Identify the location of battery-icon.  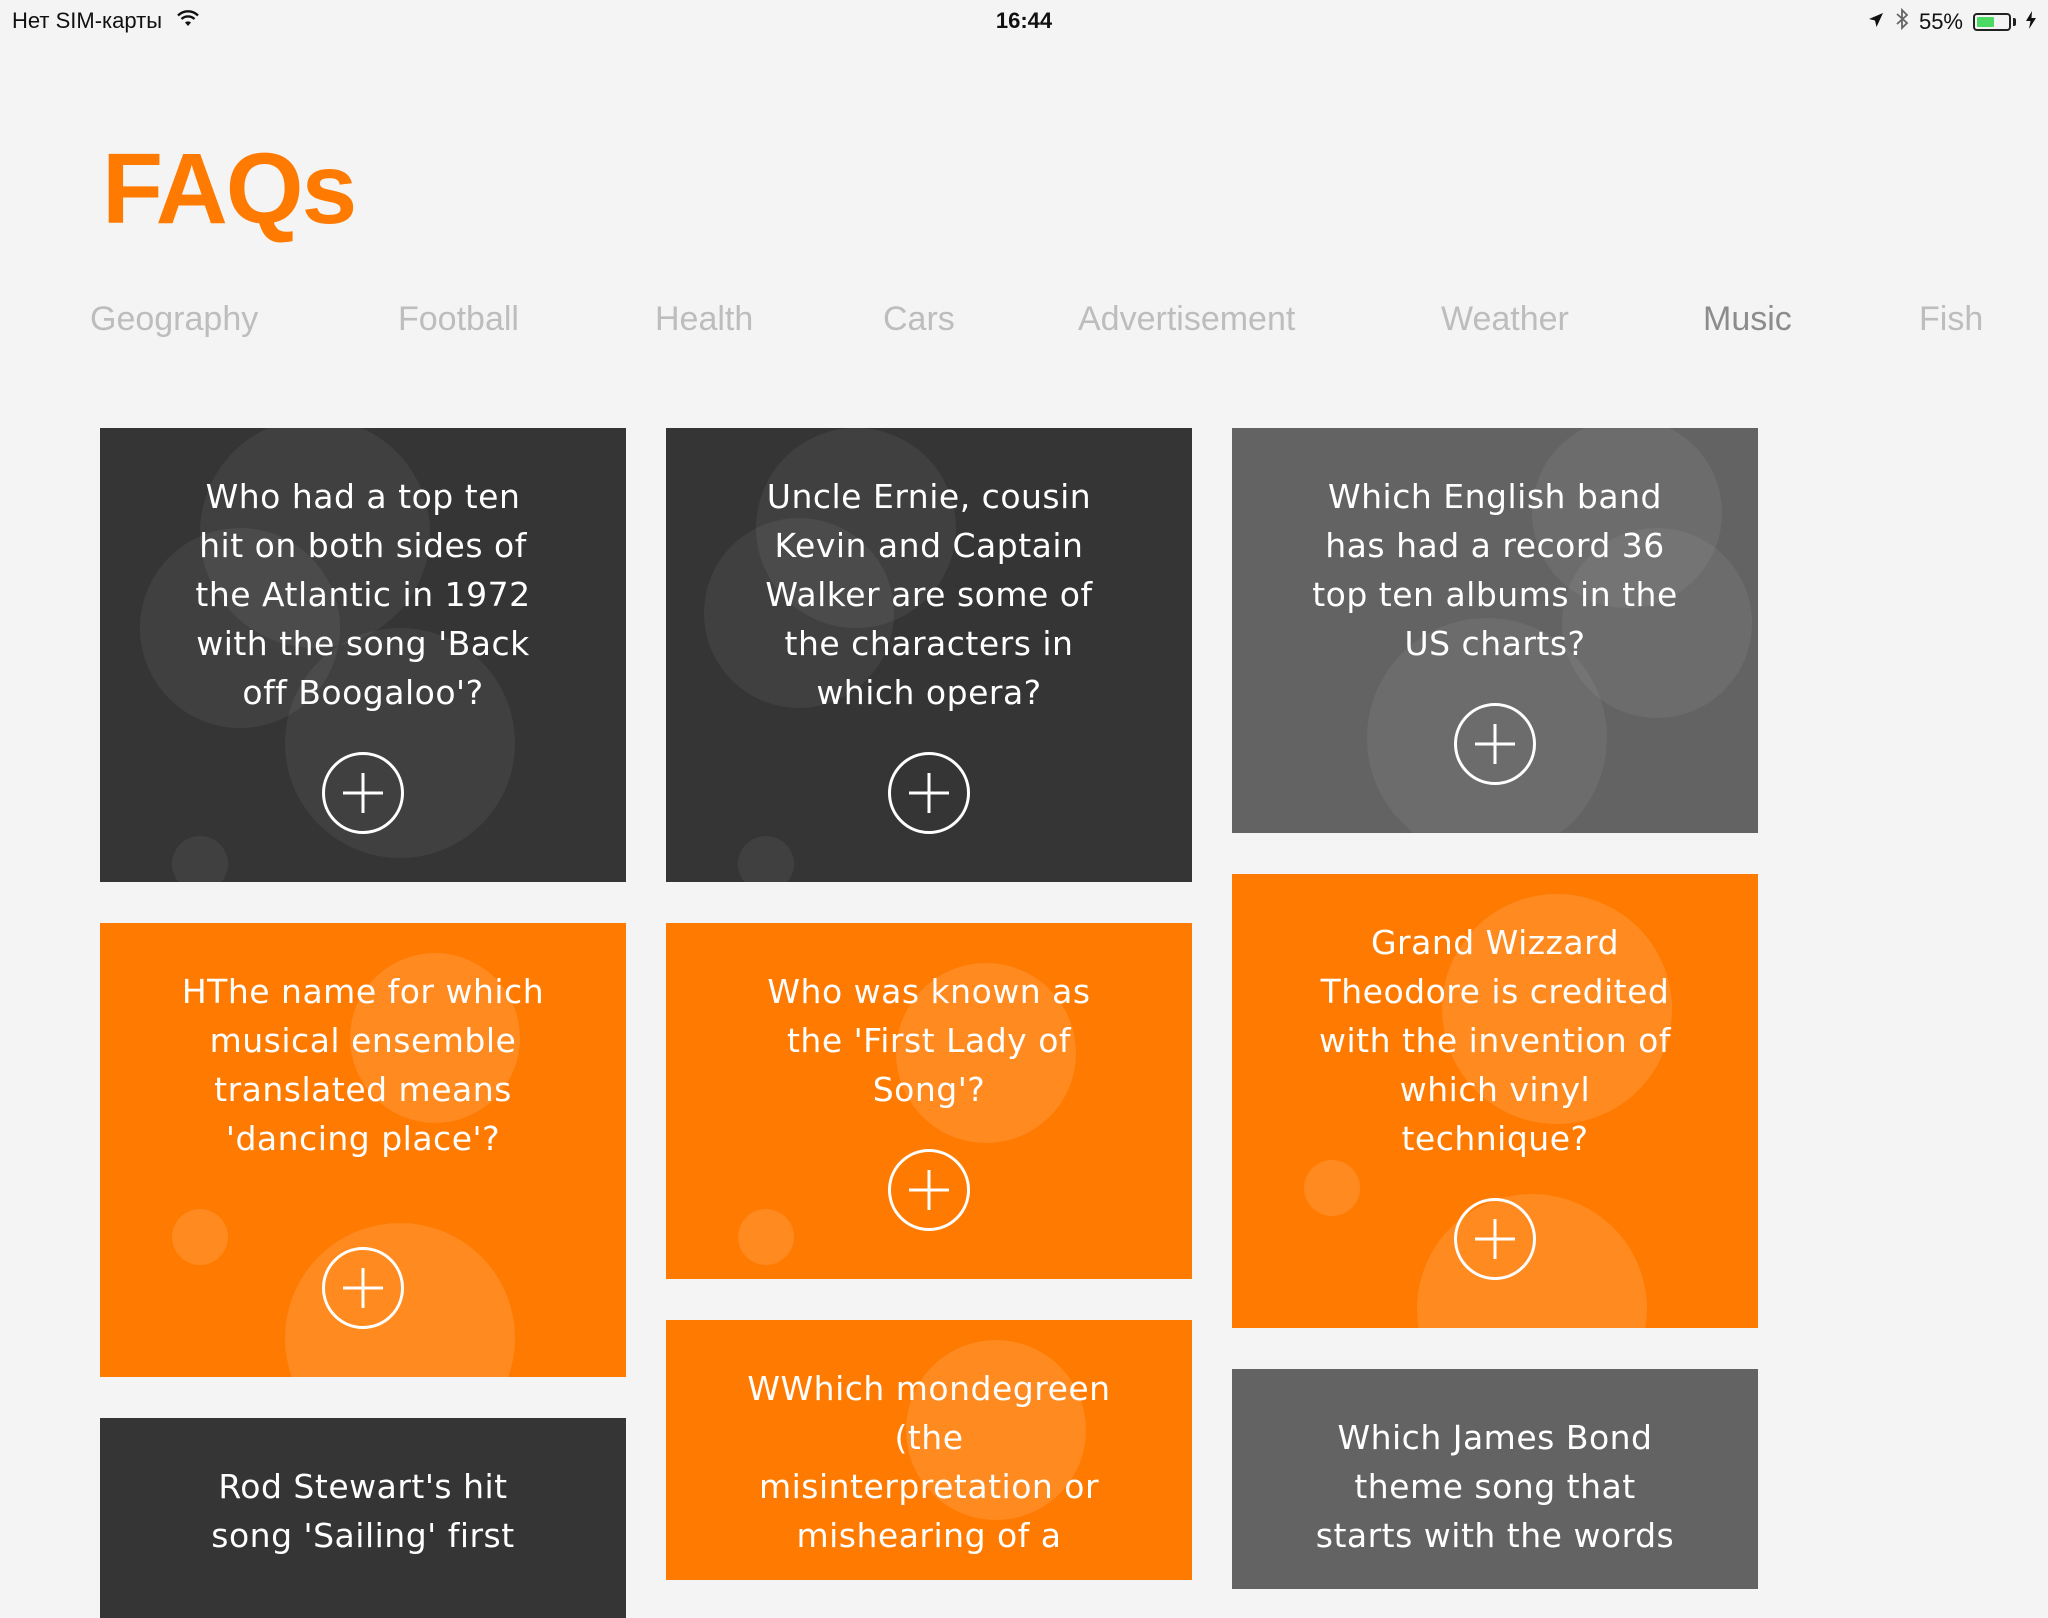
(1992, 22).